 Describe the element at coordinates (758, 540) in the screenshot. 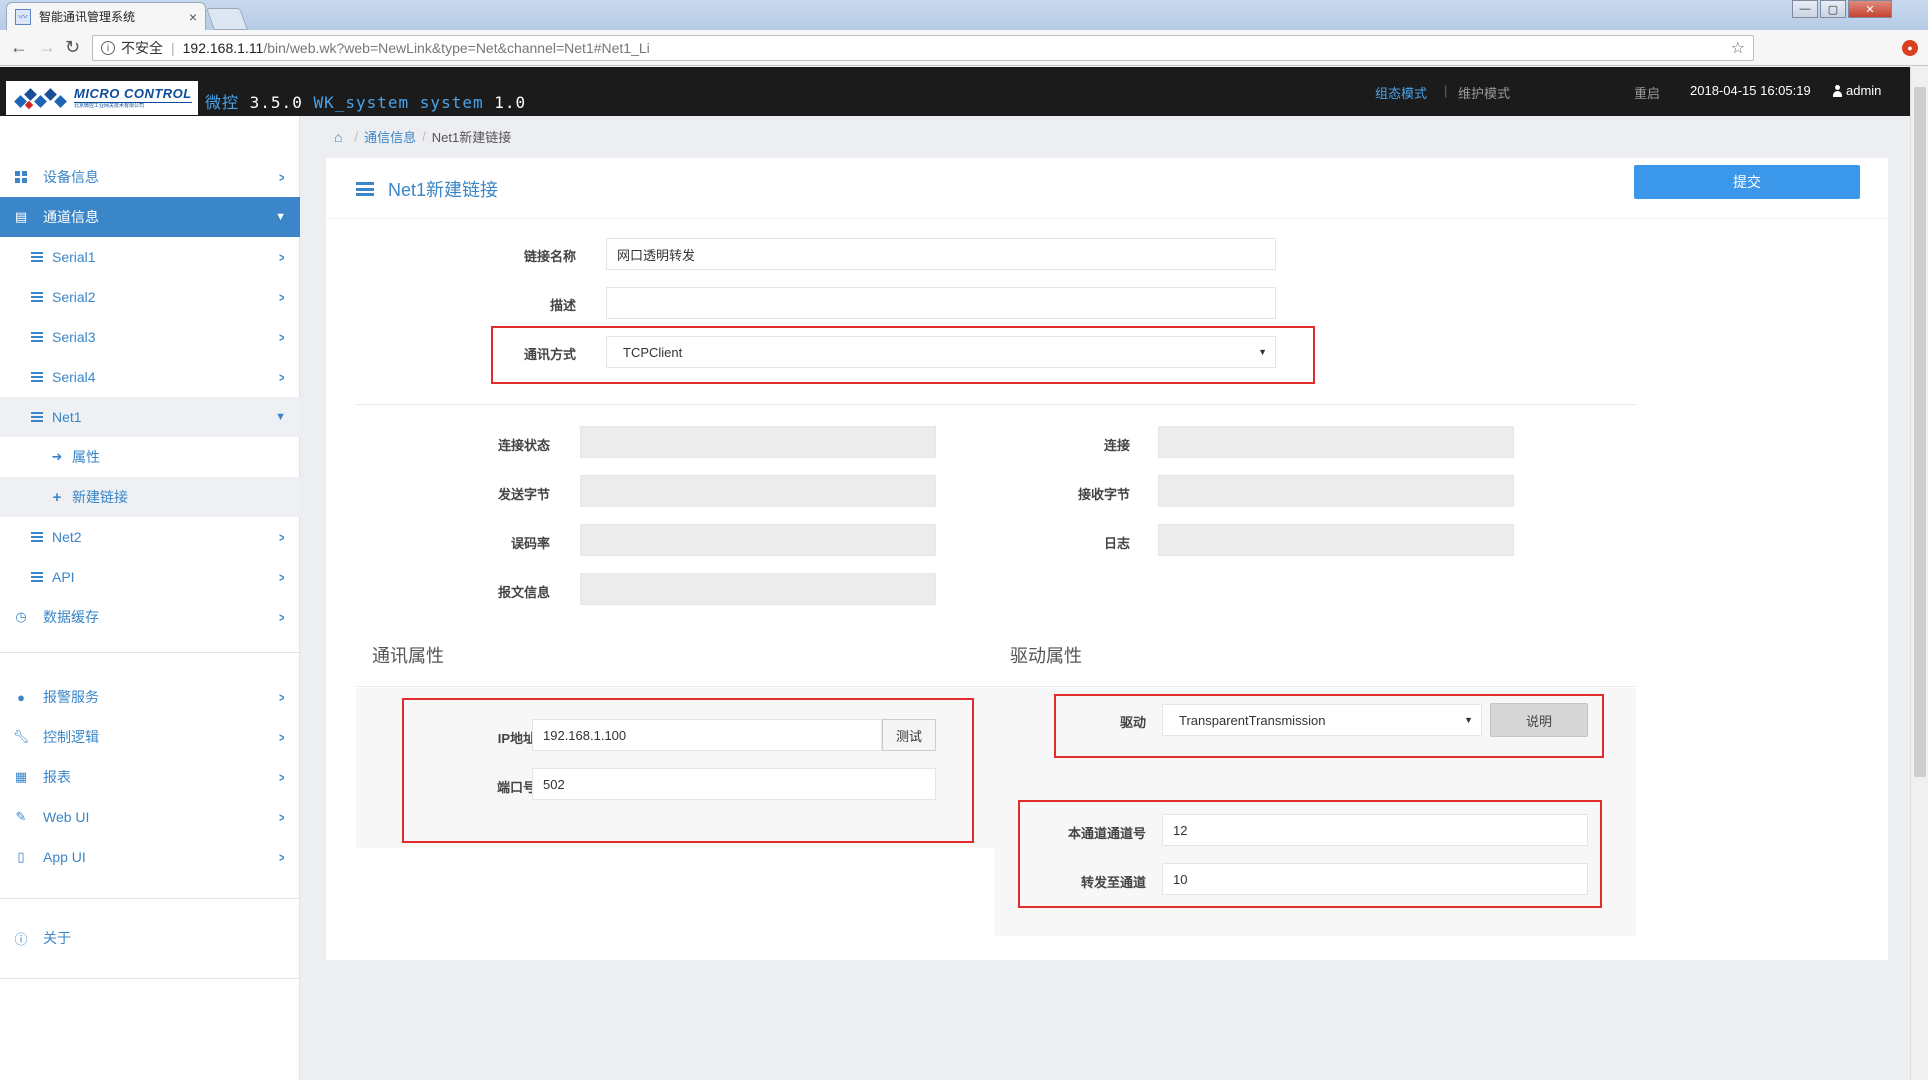

I see `error-rate-field` at that location.